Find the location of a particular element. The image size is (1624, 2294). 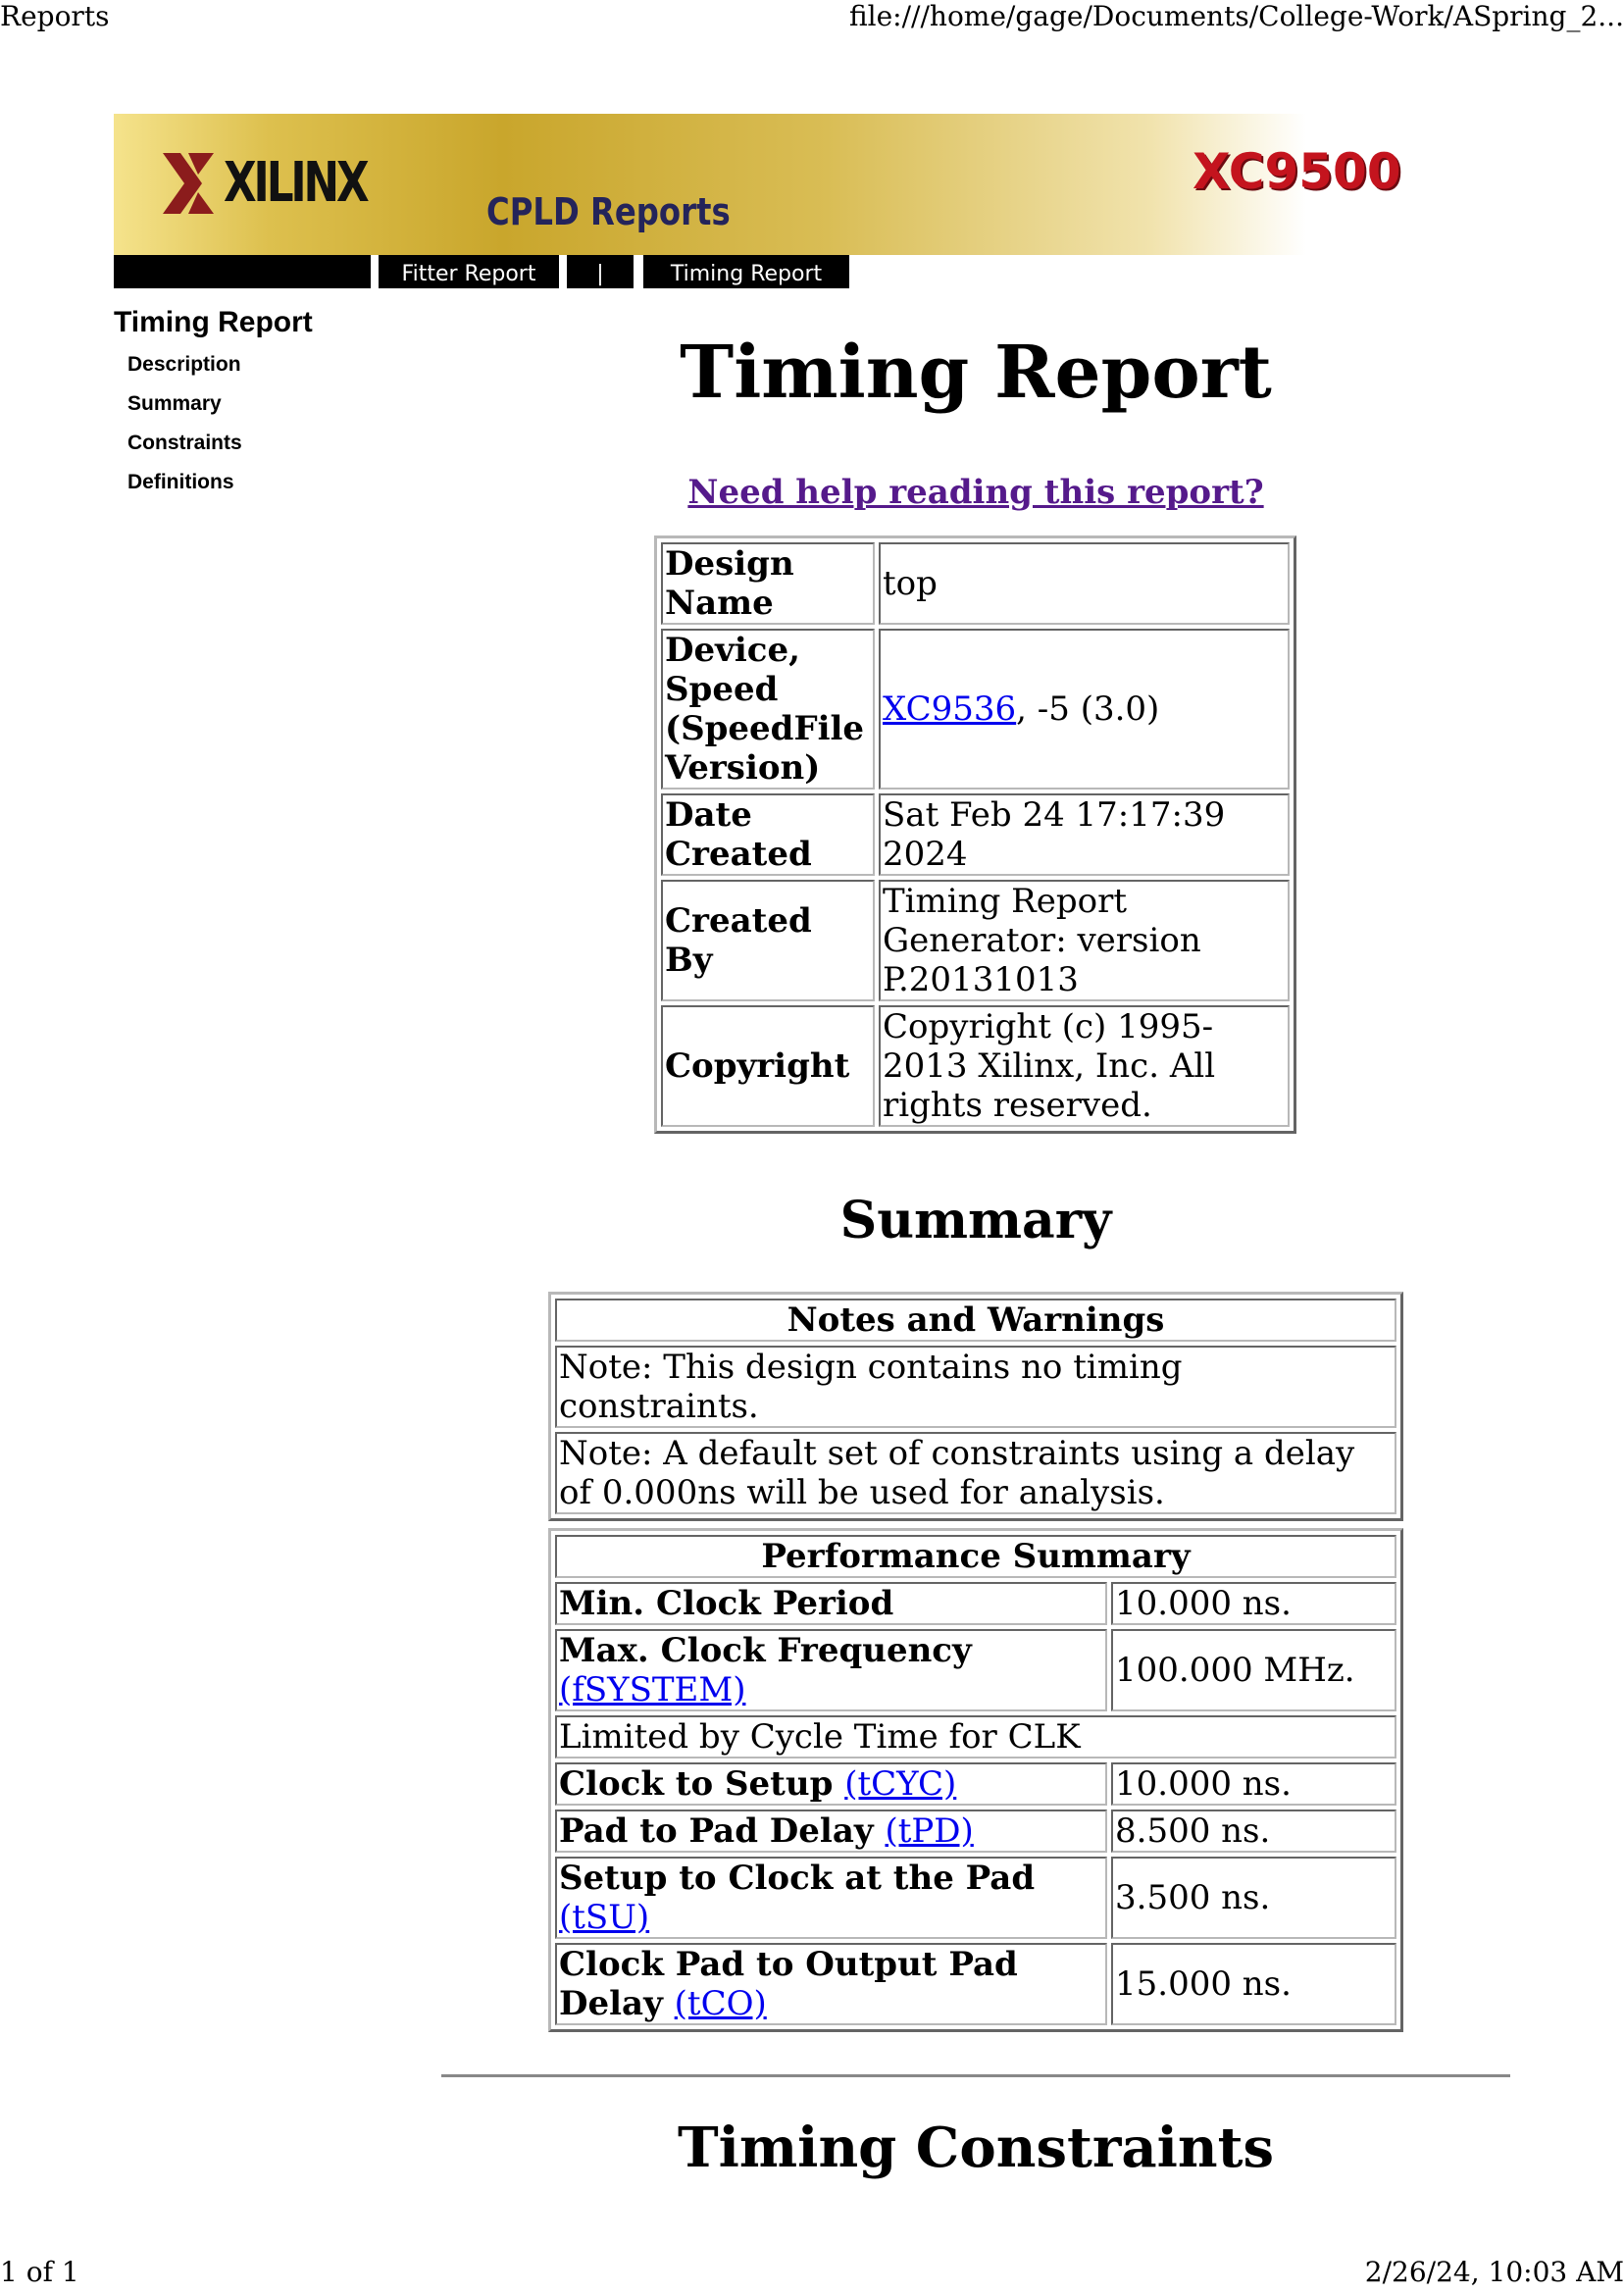

performance-header: Performance Summary is located at coordinates (975, 1556).